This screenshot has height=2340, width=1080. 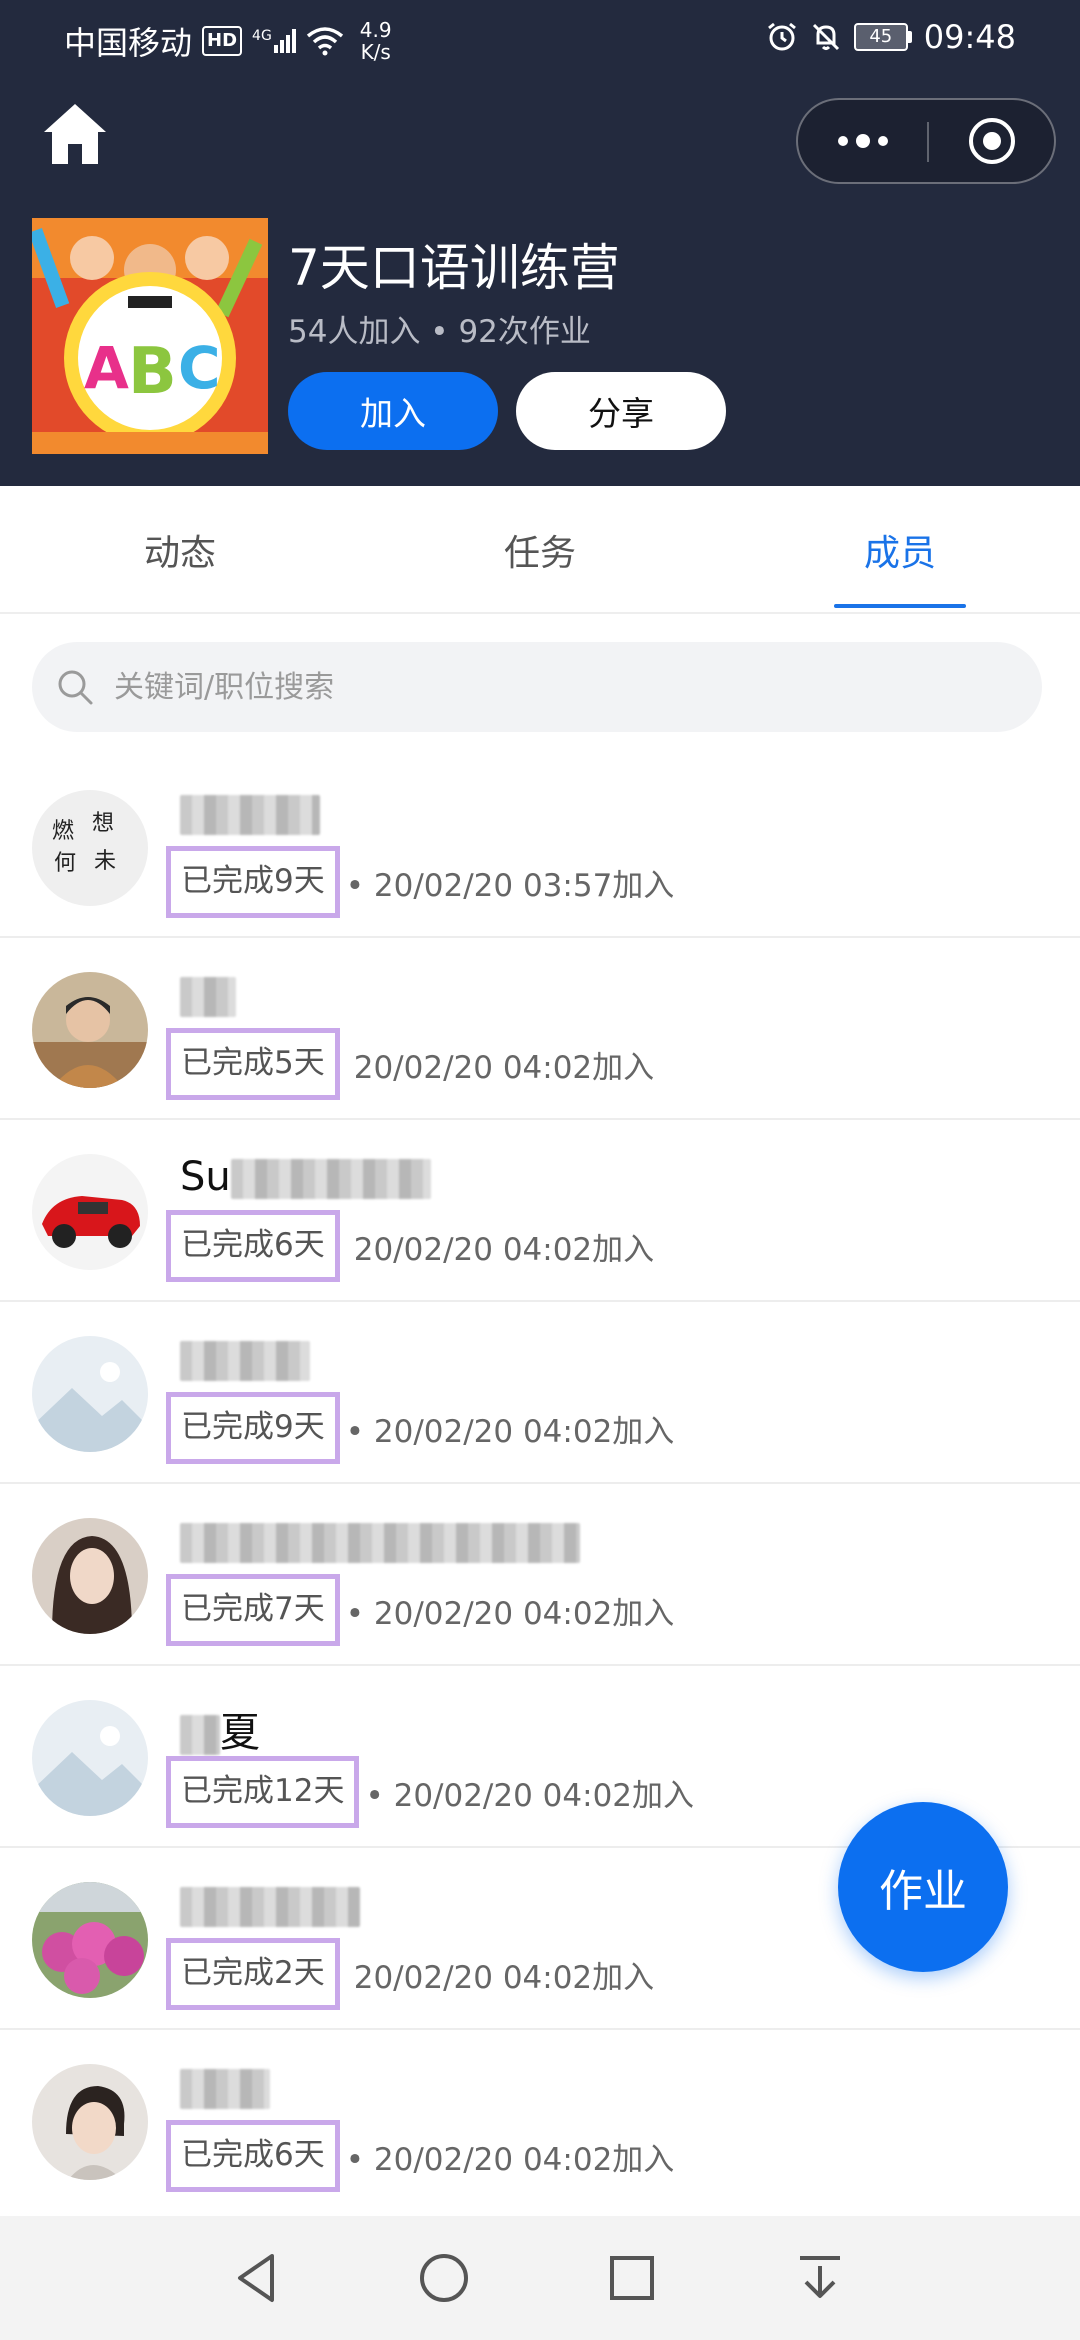 I want to click on signal-type: 4G, so click(x=262, y=36).